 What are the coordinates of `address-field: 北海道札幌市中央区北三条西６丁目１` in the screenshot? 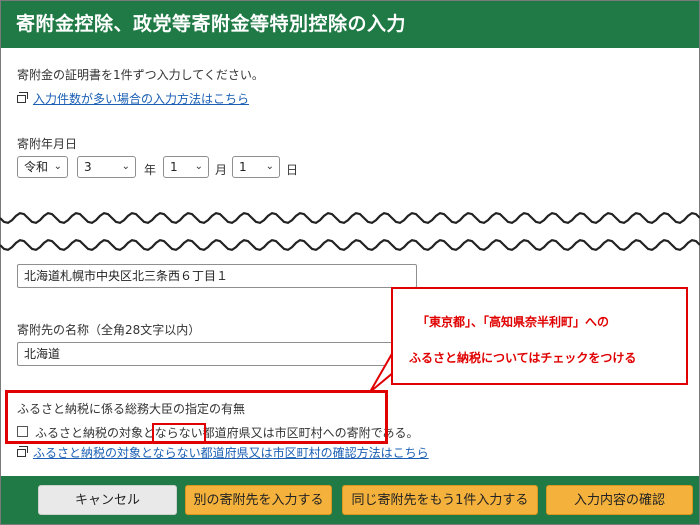 It's located at (217, 276).